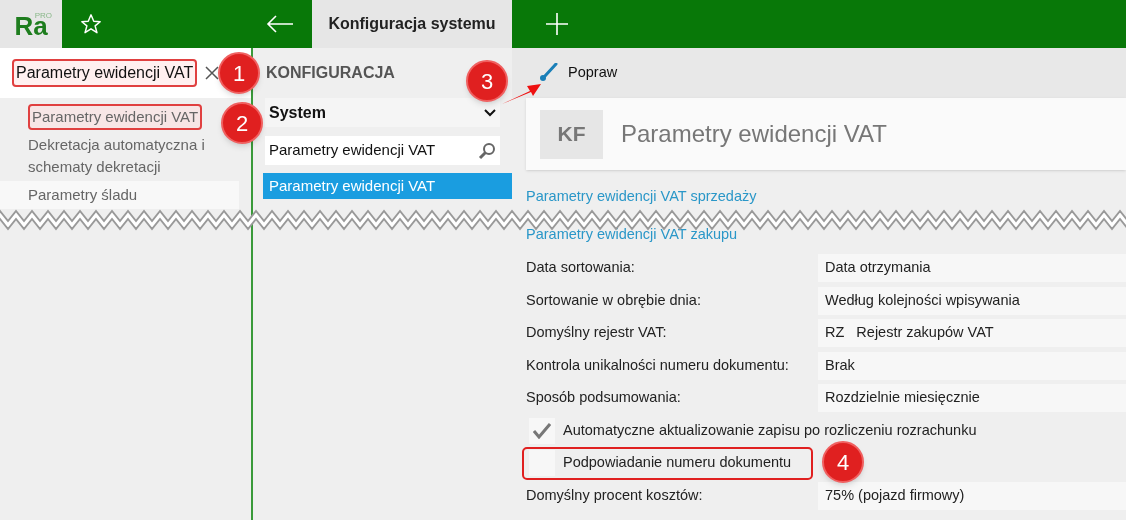  I want to click on nav-item: Parametry ewidencji VAT, so click(115, 117).